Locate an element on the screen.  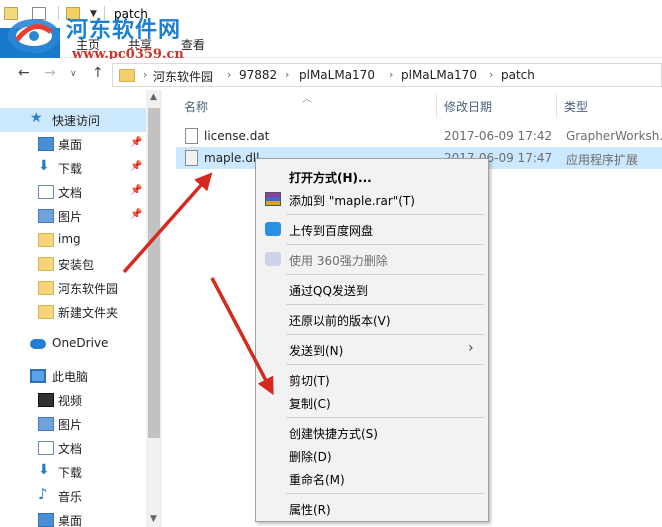
sidebar-item-videos: 视频 is located at coordinates (73, 400).